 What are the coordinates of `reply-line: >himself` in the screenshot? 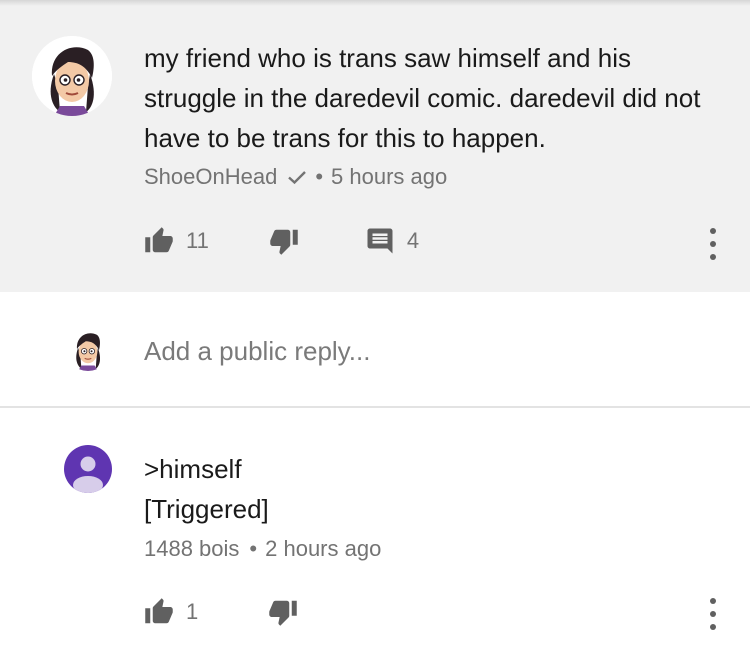 It's located at (193, 469).